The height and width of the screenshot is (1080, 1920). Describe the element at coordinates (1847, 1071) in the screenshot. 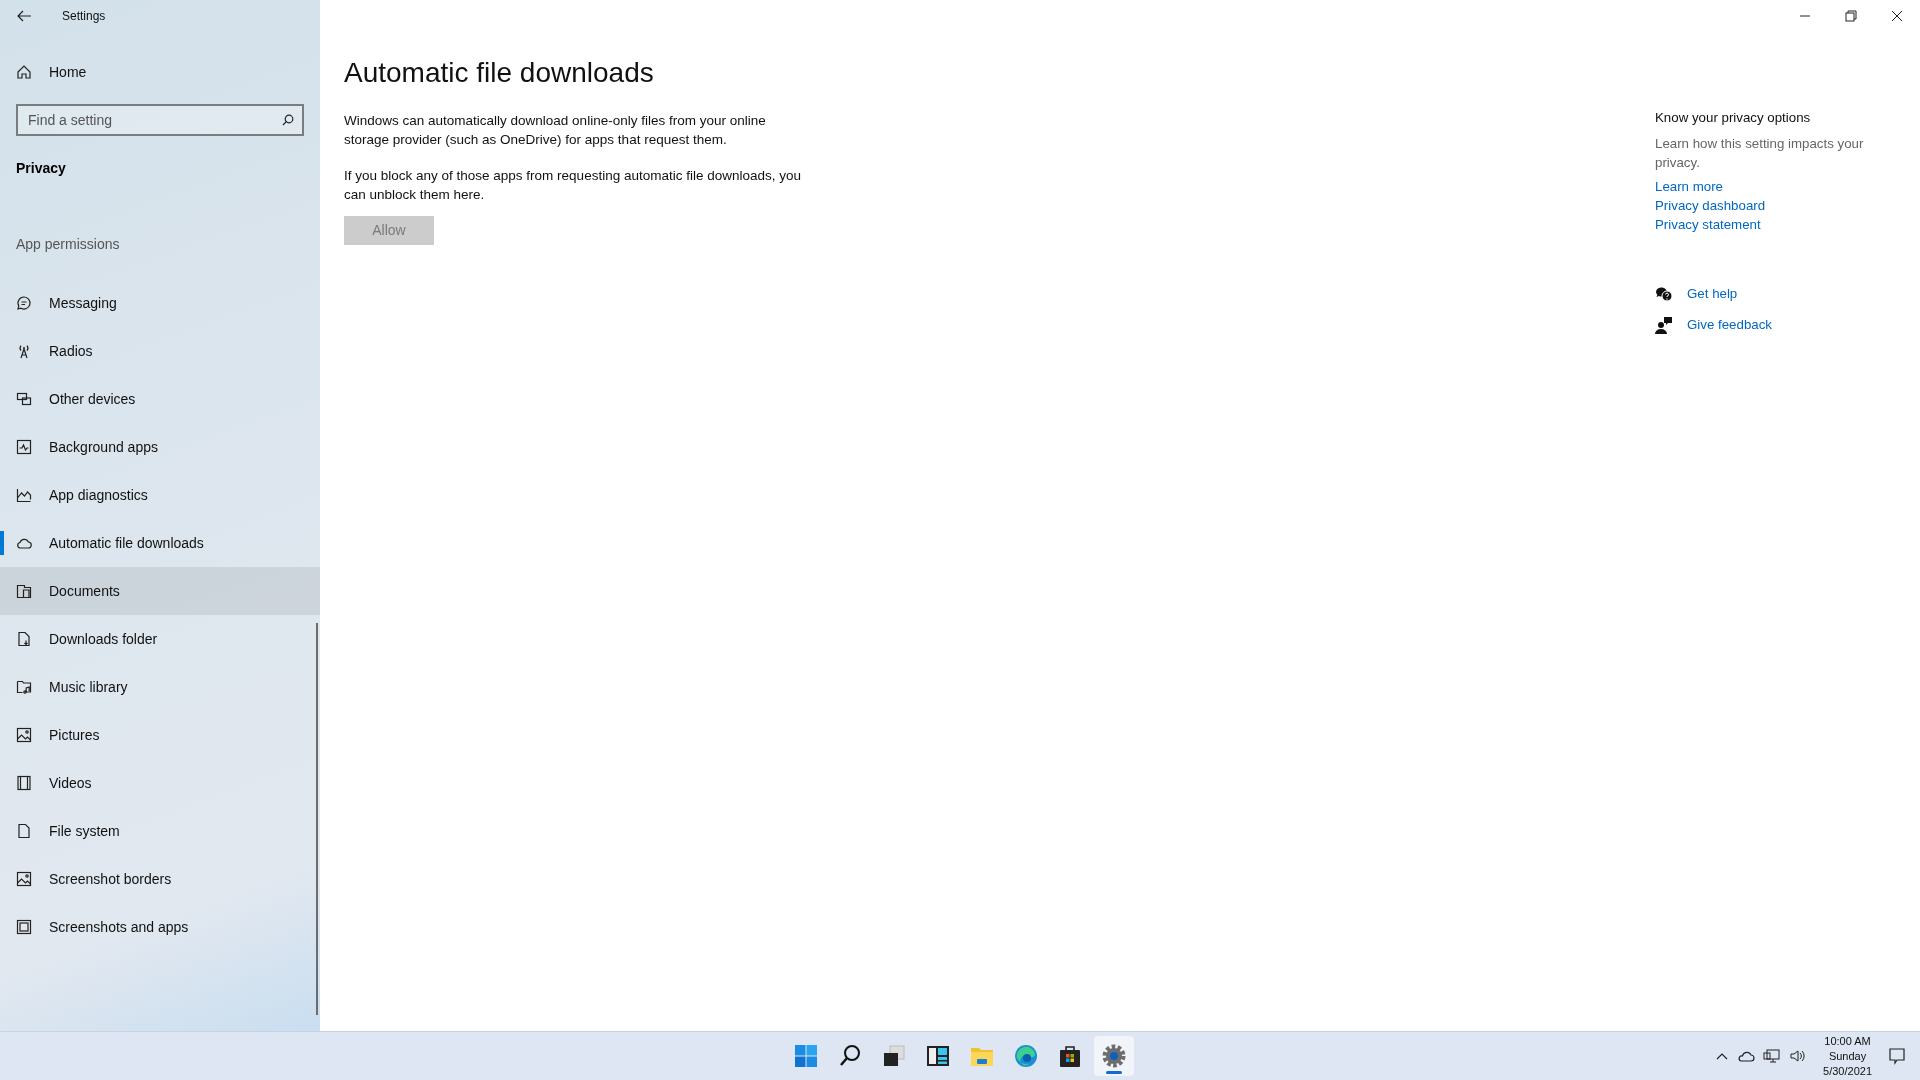

I see `clock-date: 5/30/2021` at that location.